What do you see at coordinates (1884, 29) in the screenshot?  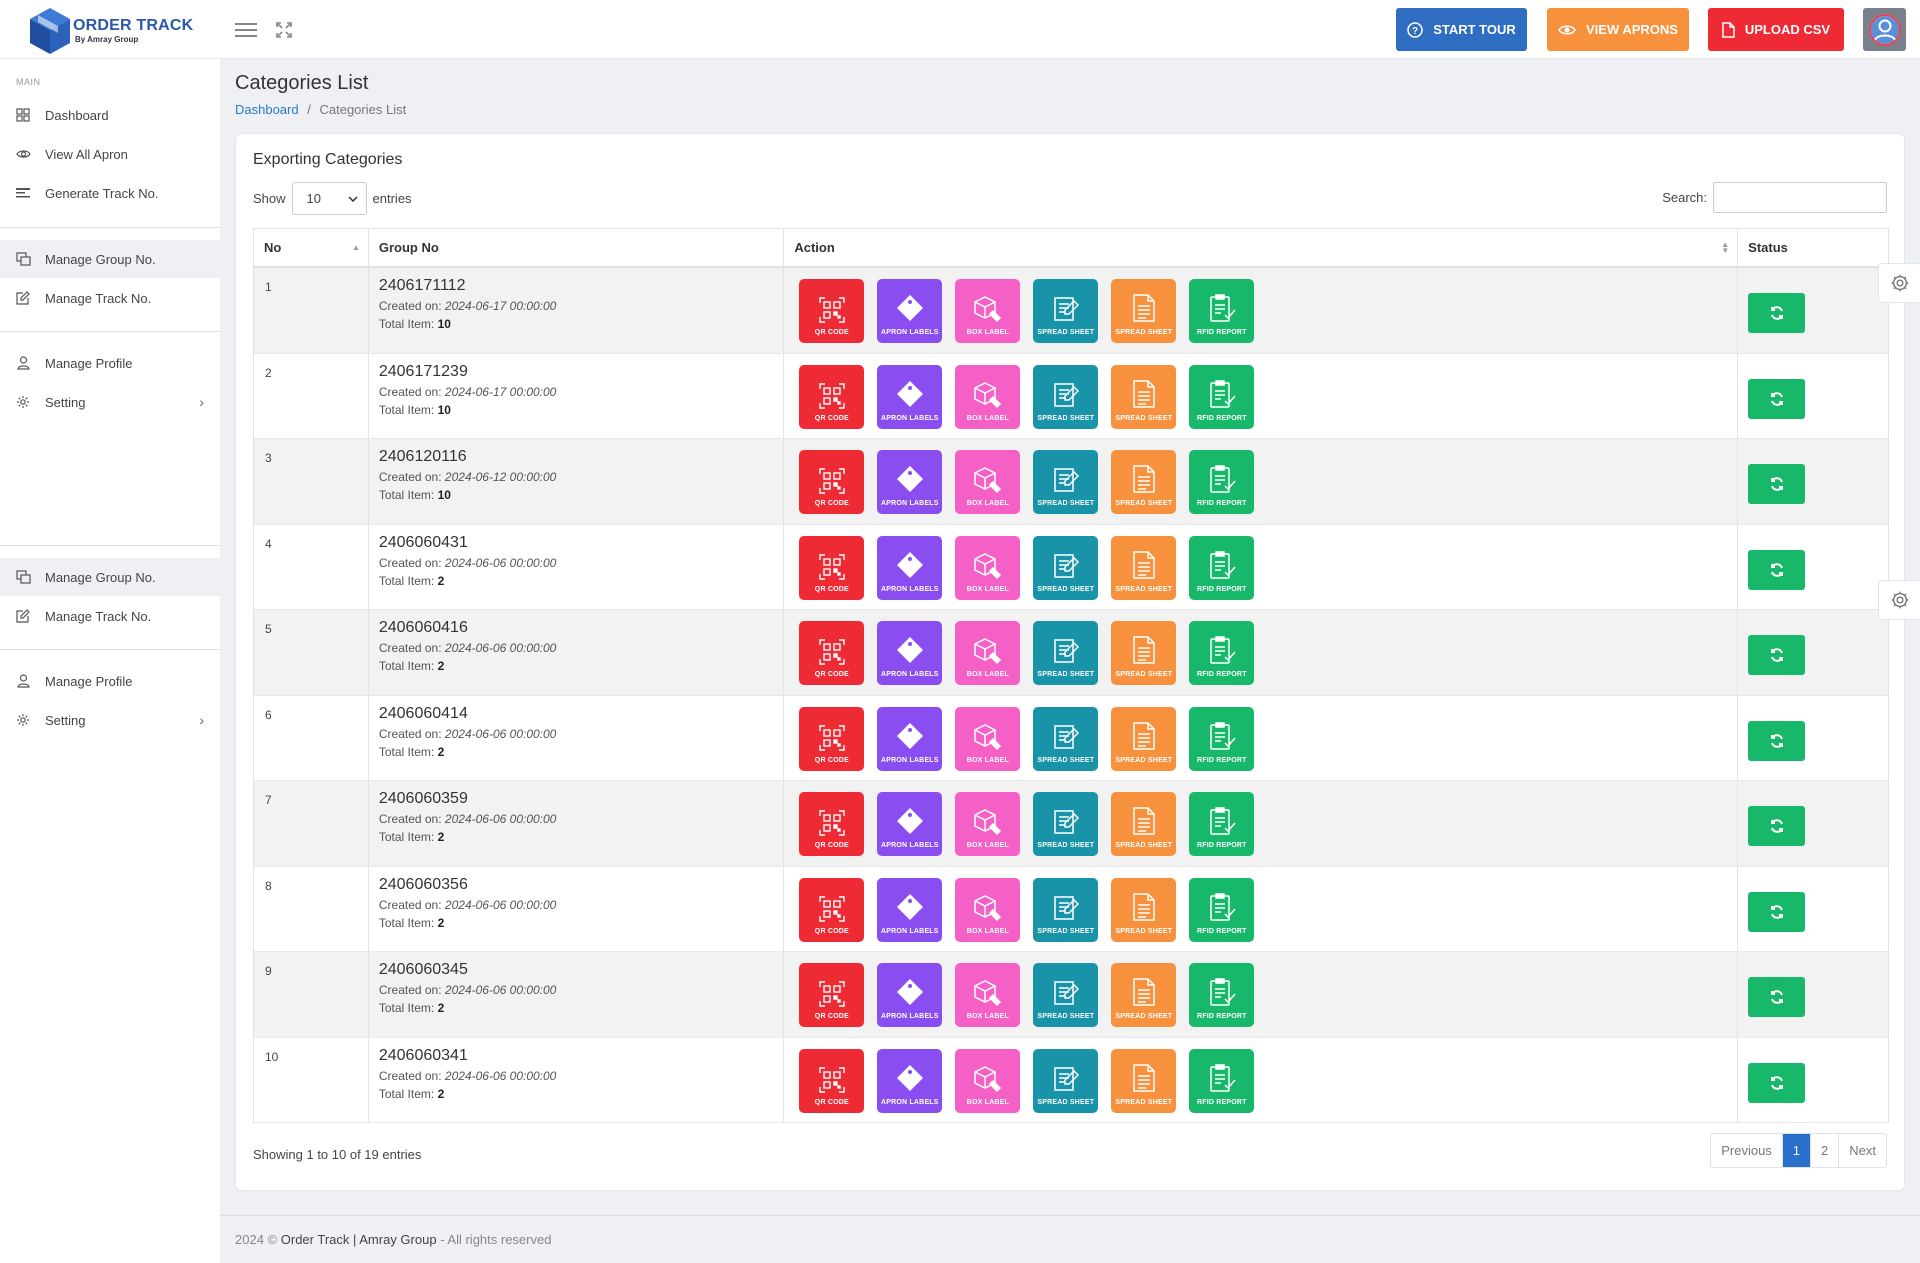 I see `user-avatar` at bounding box center [1884, 29].